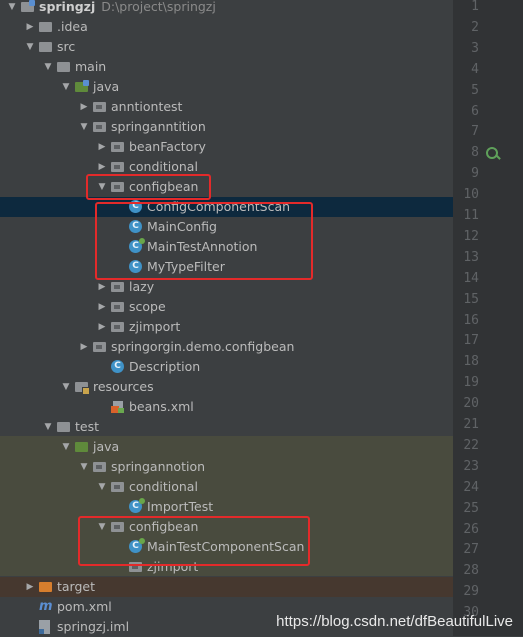 The image size is (523, 637). I want to click on tree-row: ▼ conditional, so click(226, 487).